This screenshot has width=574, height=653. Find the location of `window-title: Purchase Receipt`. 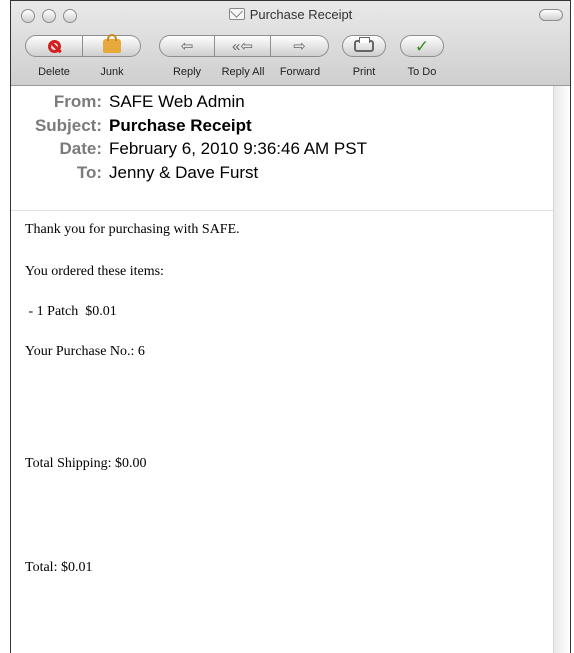

window-title: Purchase Receipt is located at coordinates (290, 14).